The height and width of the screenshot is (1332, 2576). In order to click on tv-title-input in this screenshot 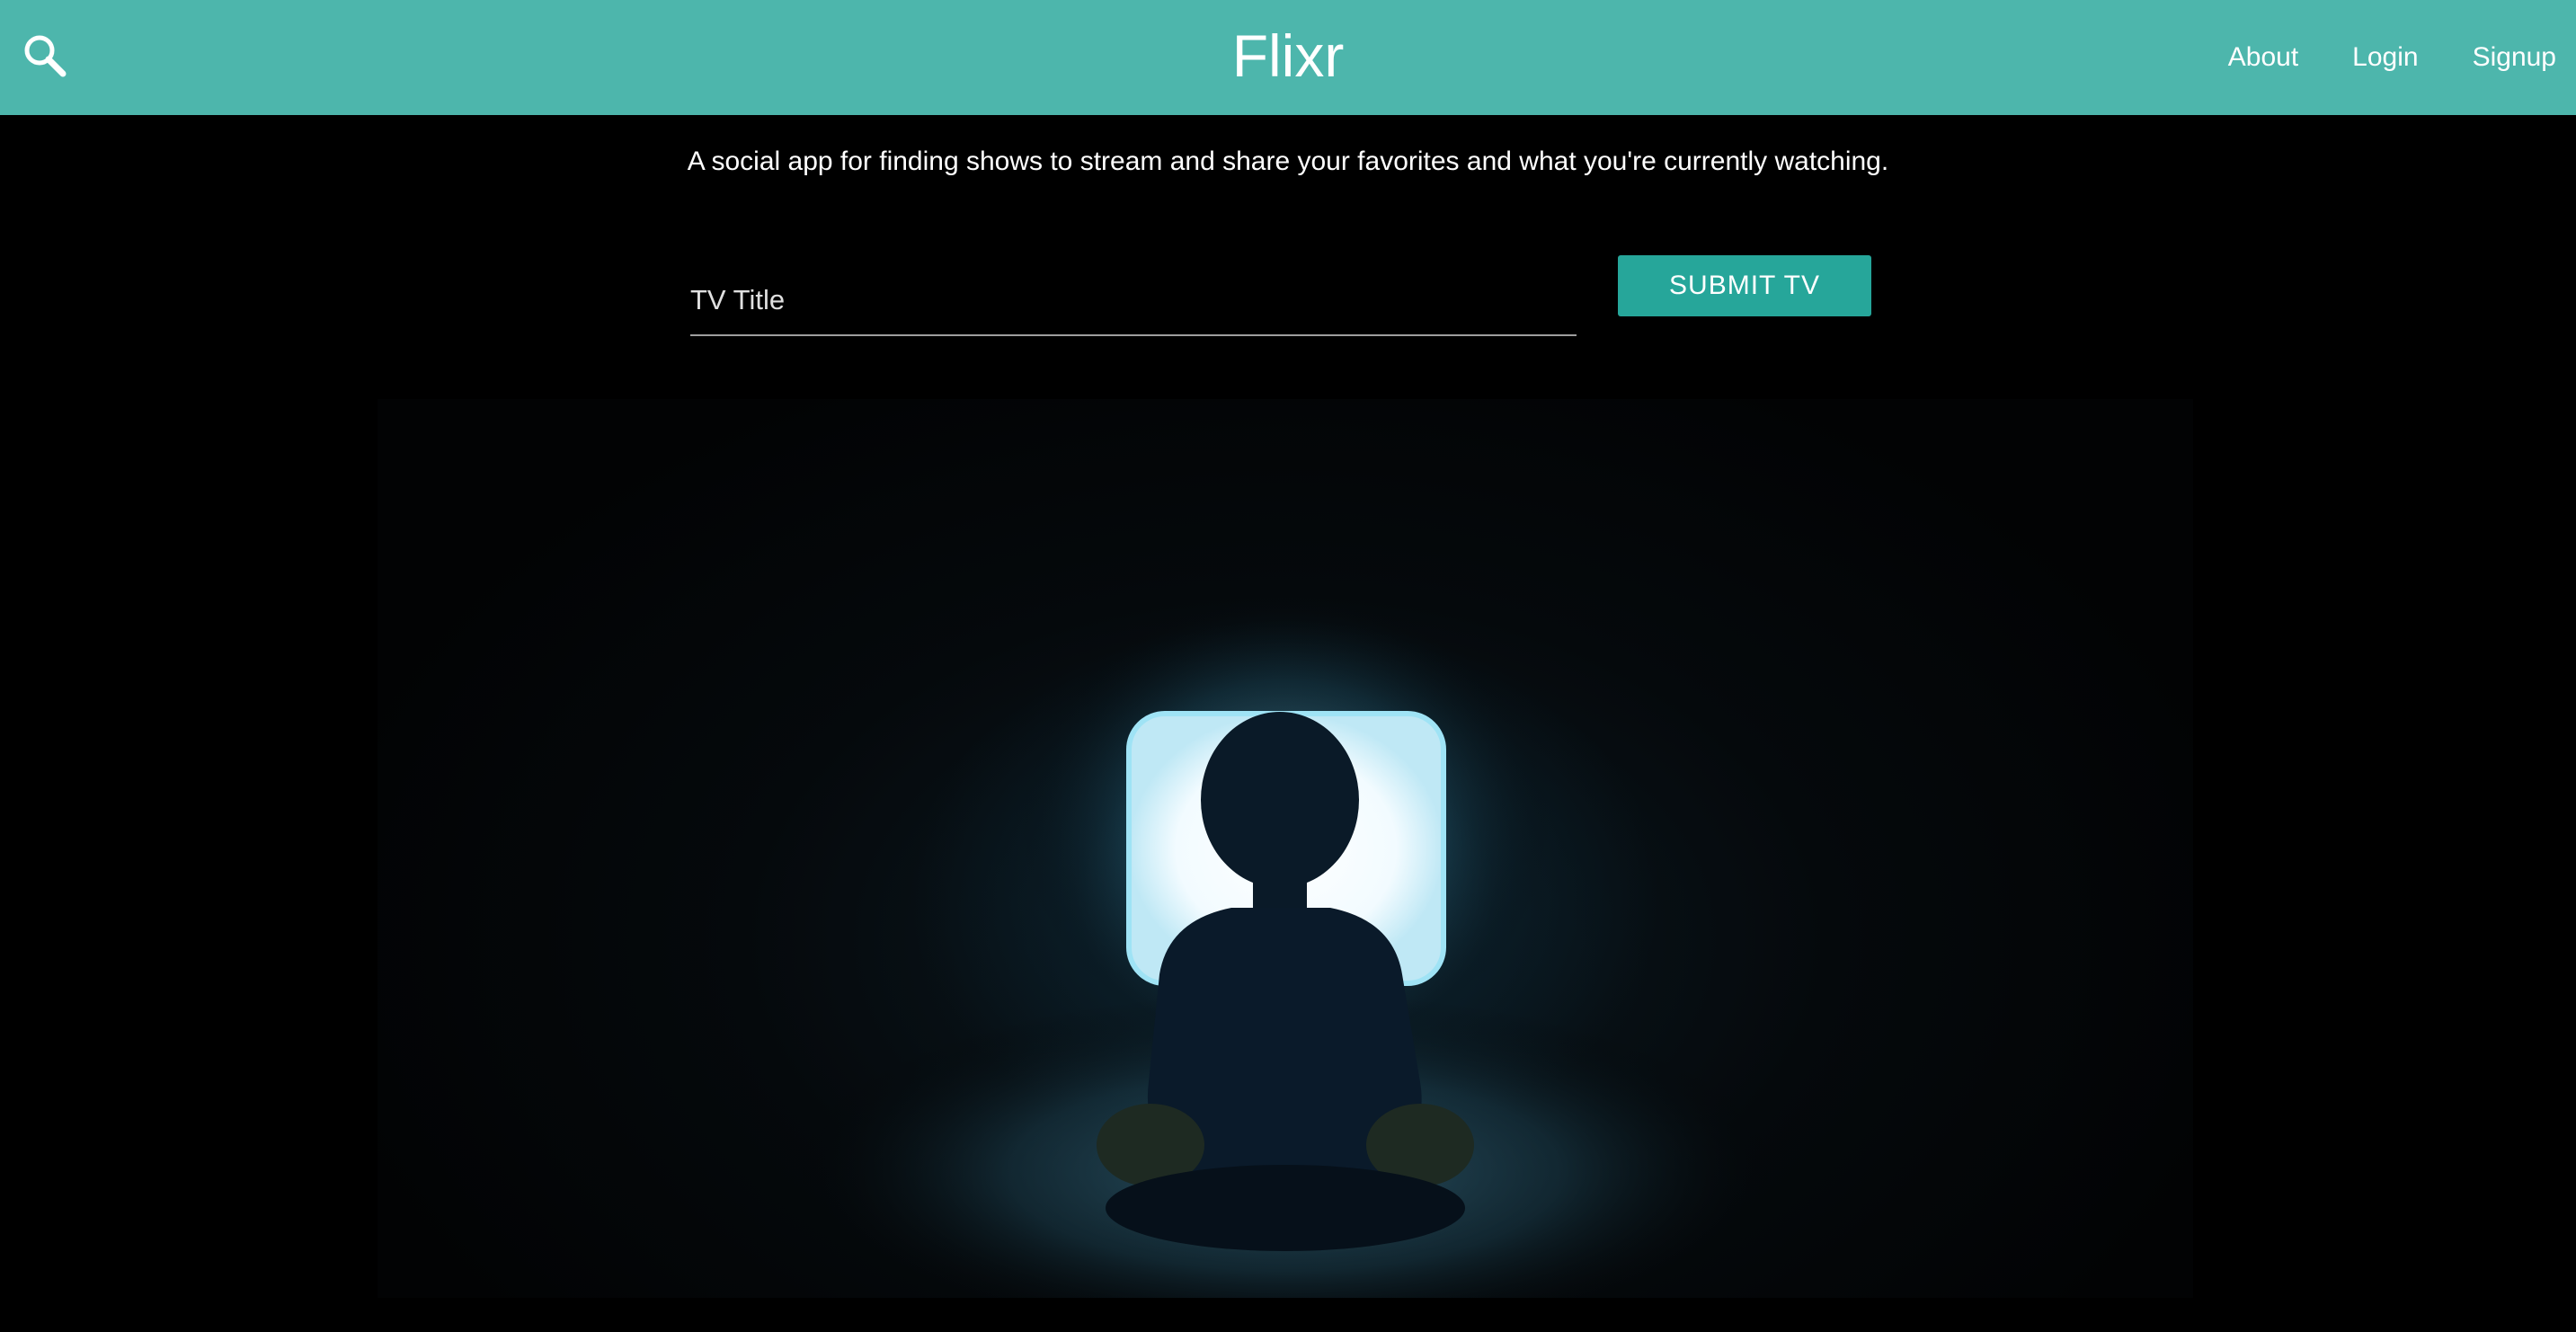, I will do `click(1133, 300)`.